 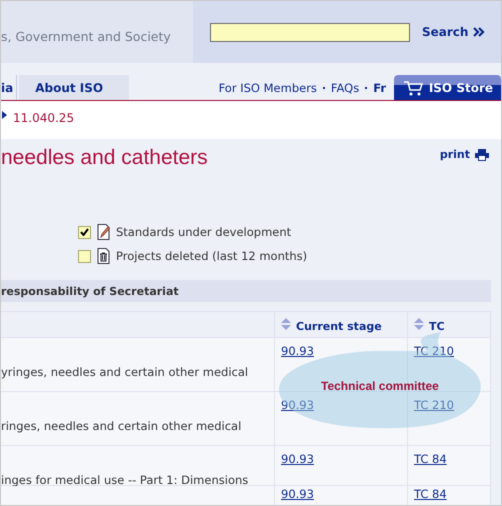 I want to click on standard-title: ringes, needles and certain other medical, so click(x=121, y=426).